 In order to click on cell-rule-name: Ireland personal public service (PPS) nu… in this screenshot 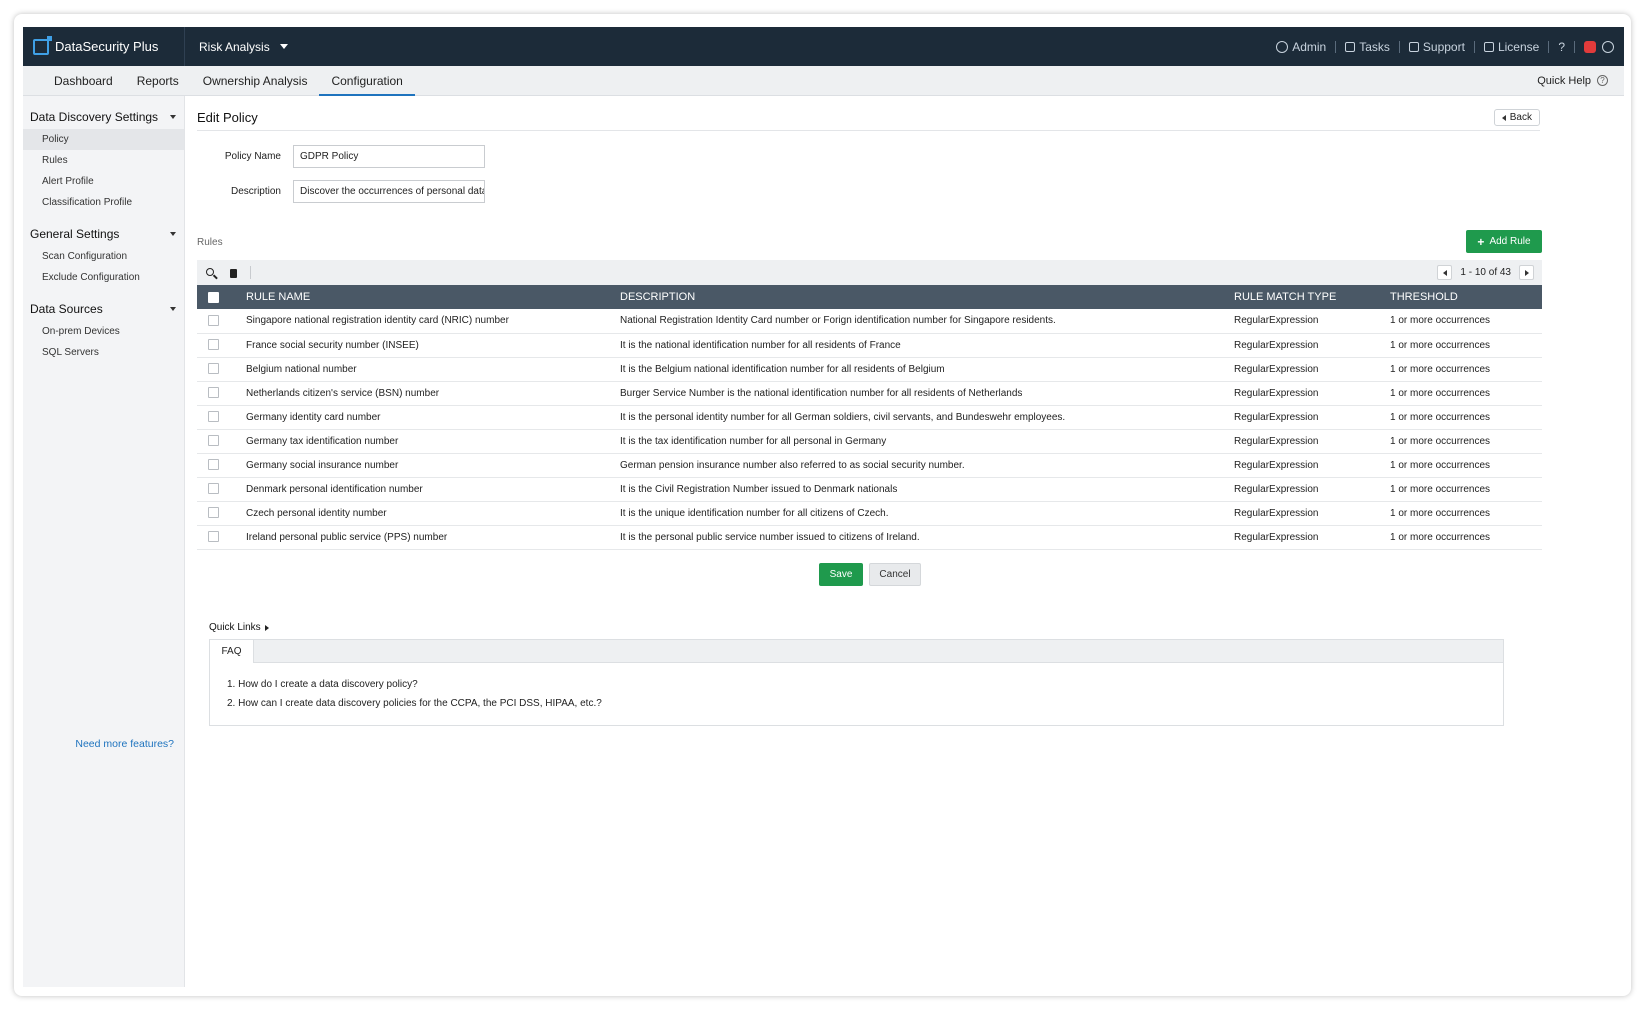, I will do `click(429, 537)`.